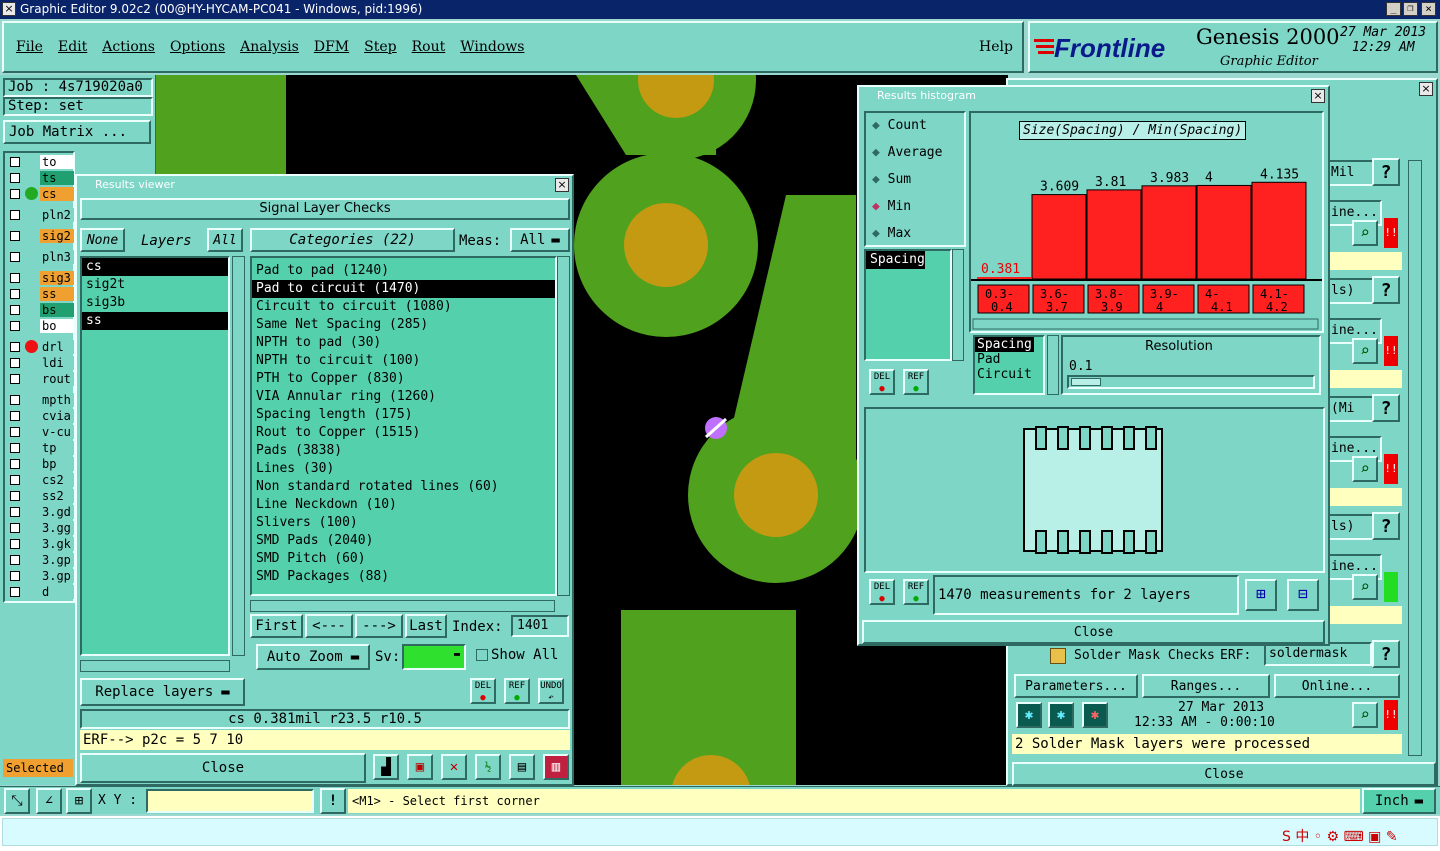  I want to click on layer-row-sig2: sig2, so click(40, 236).